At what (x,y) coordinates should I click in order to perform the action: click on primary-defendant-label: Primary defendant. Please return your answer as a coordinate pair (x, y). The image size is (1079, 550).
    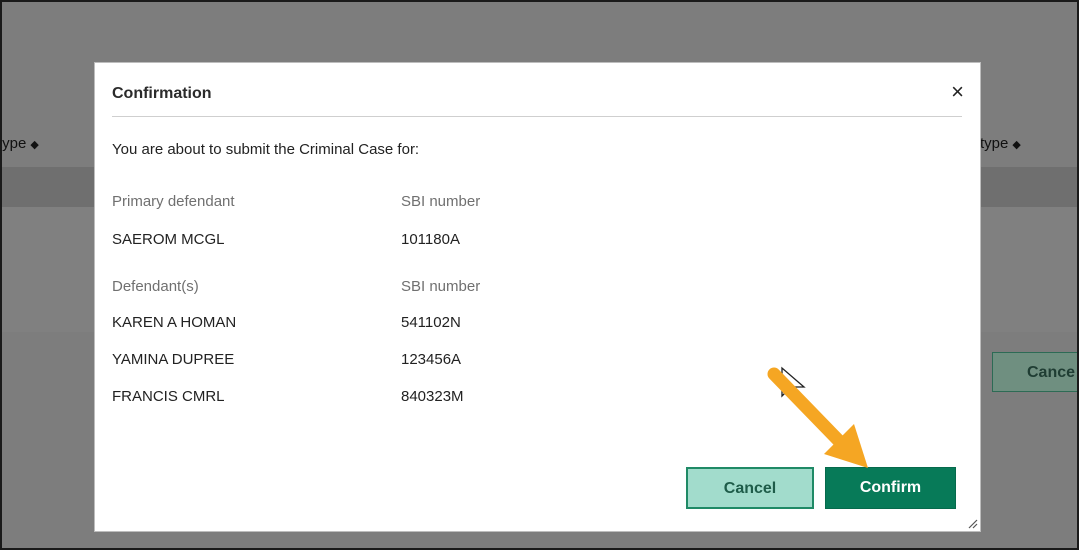
    Looking at the image, I should click on (173, 201).